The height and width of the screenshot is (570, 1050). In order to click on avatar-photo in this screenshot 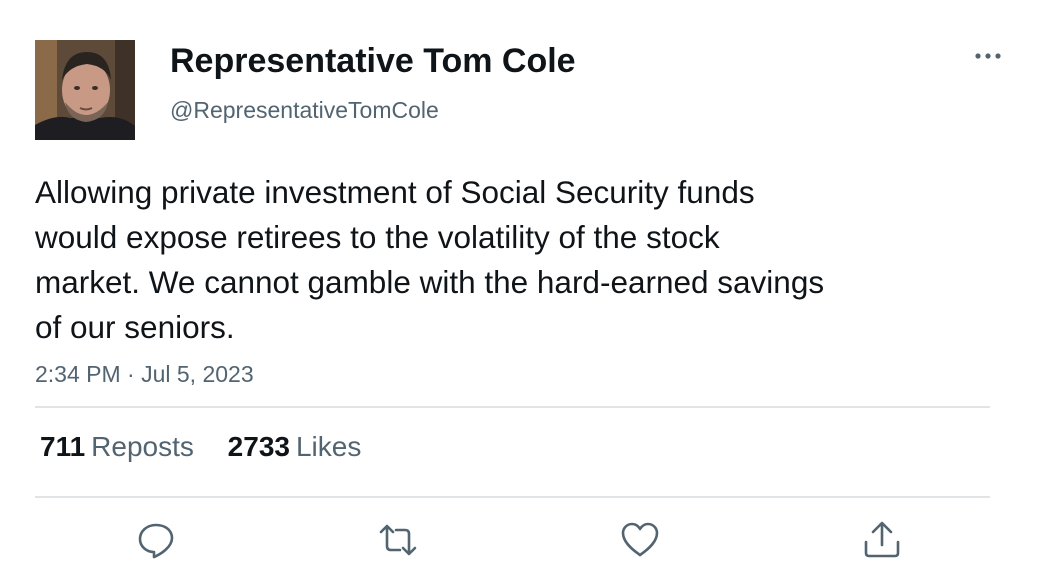, I will do `click(85, 90)`.